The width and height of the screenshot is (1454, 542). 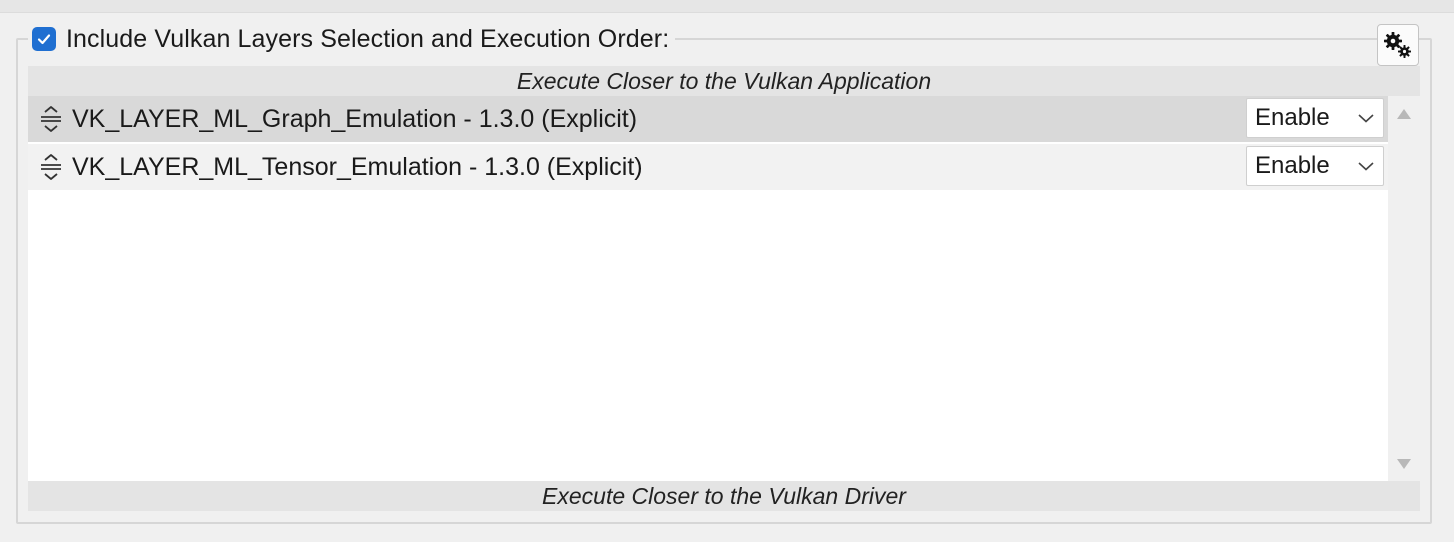 I want to click on triangle-down-icon, so click(x=1404, y=464).